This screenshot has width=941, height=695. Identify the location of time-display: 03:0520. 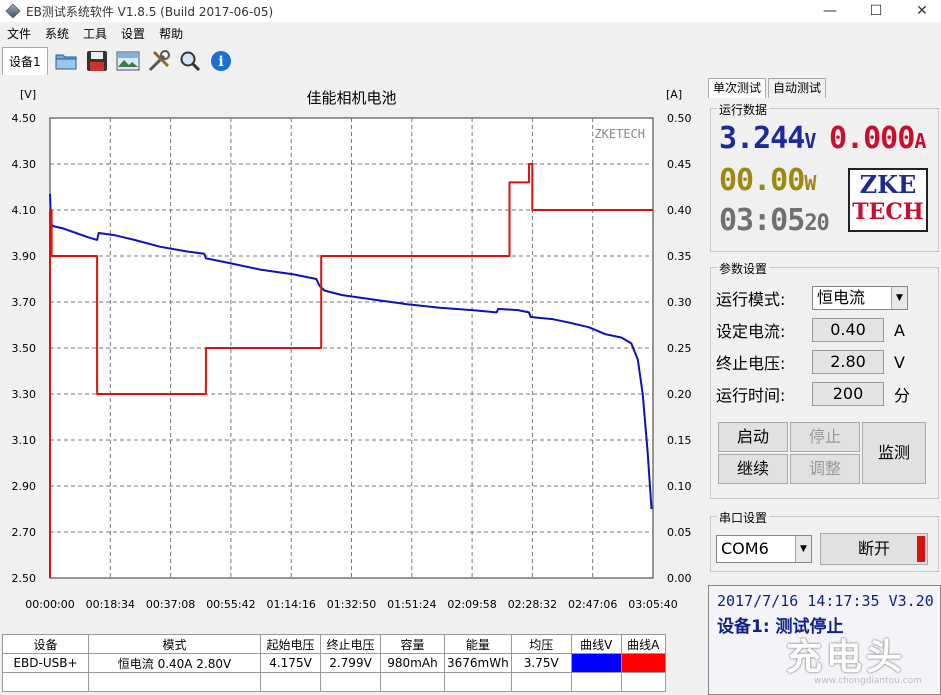
(774, 220).